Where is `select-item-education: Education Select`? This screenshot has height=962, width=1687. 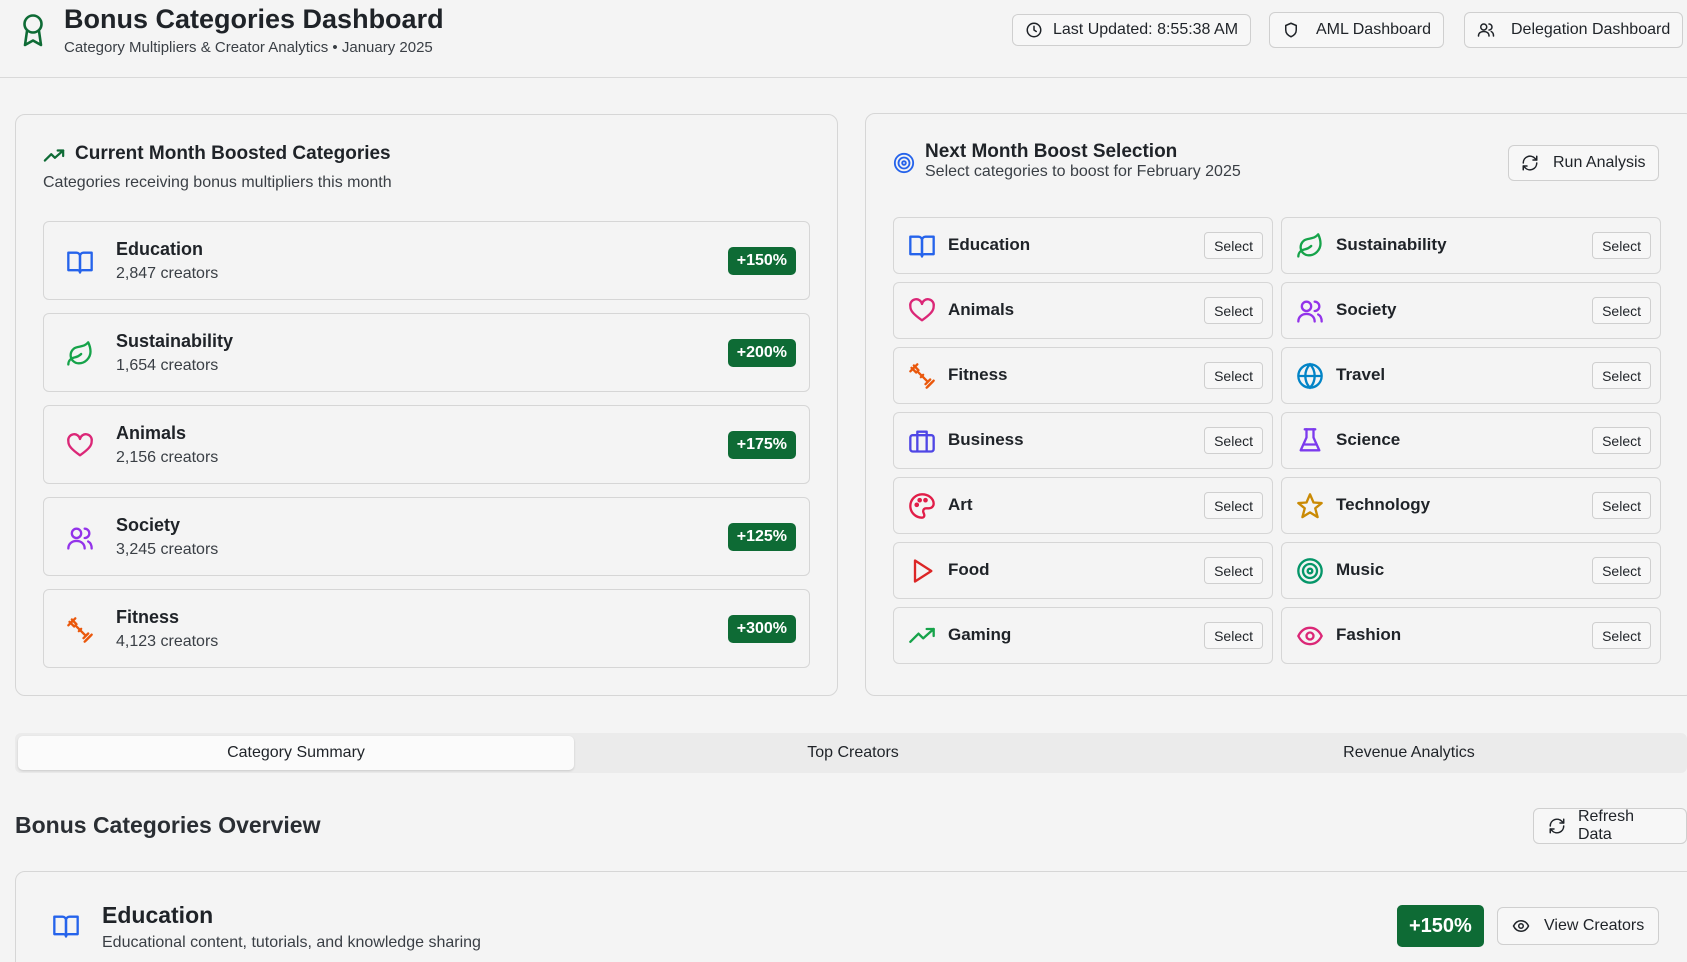 select-item-education: Education Select is located at coordinates (1083, 245).